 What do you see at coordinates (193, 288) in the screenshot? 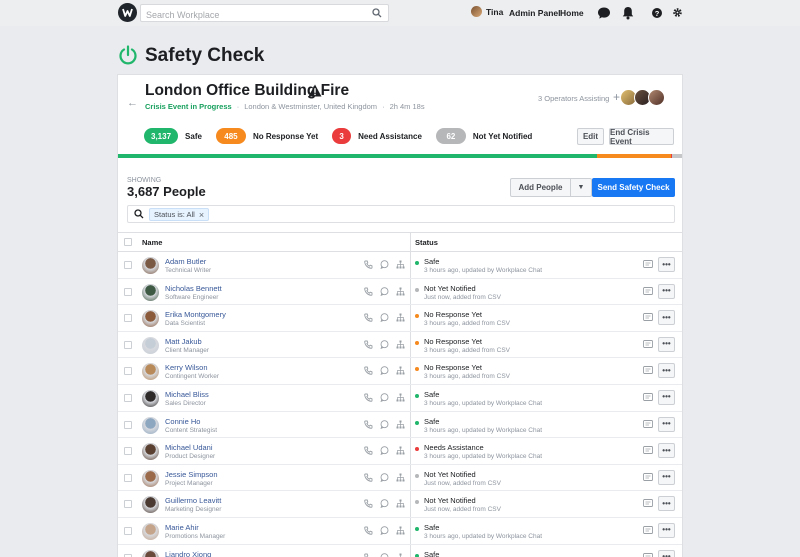
I see `person-name: Nicholas Bennett` at bounding box center [193, 288].